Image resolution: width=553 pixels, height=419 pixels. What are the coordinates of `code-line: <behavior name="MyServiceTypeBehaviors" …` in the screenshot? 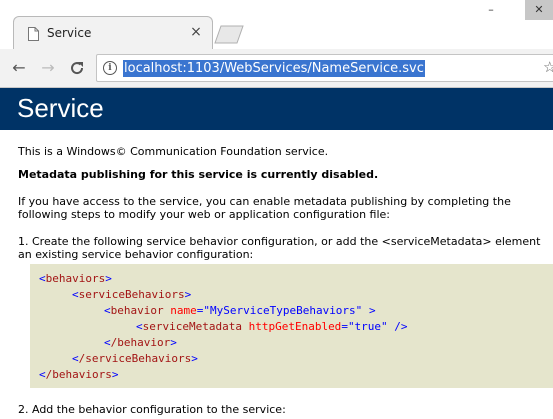 It's located at (240, 310).